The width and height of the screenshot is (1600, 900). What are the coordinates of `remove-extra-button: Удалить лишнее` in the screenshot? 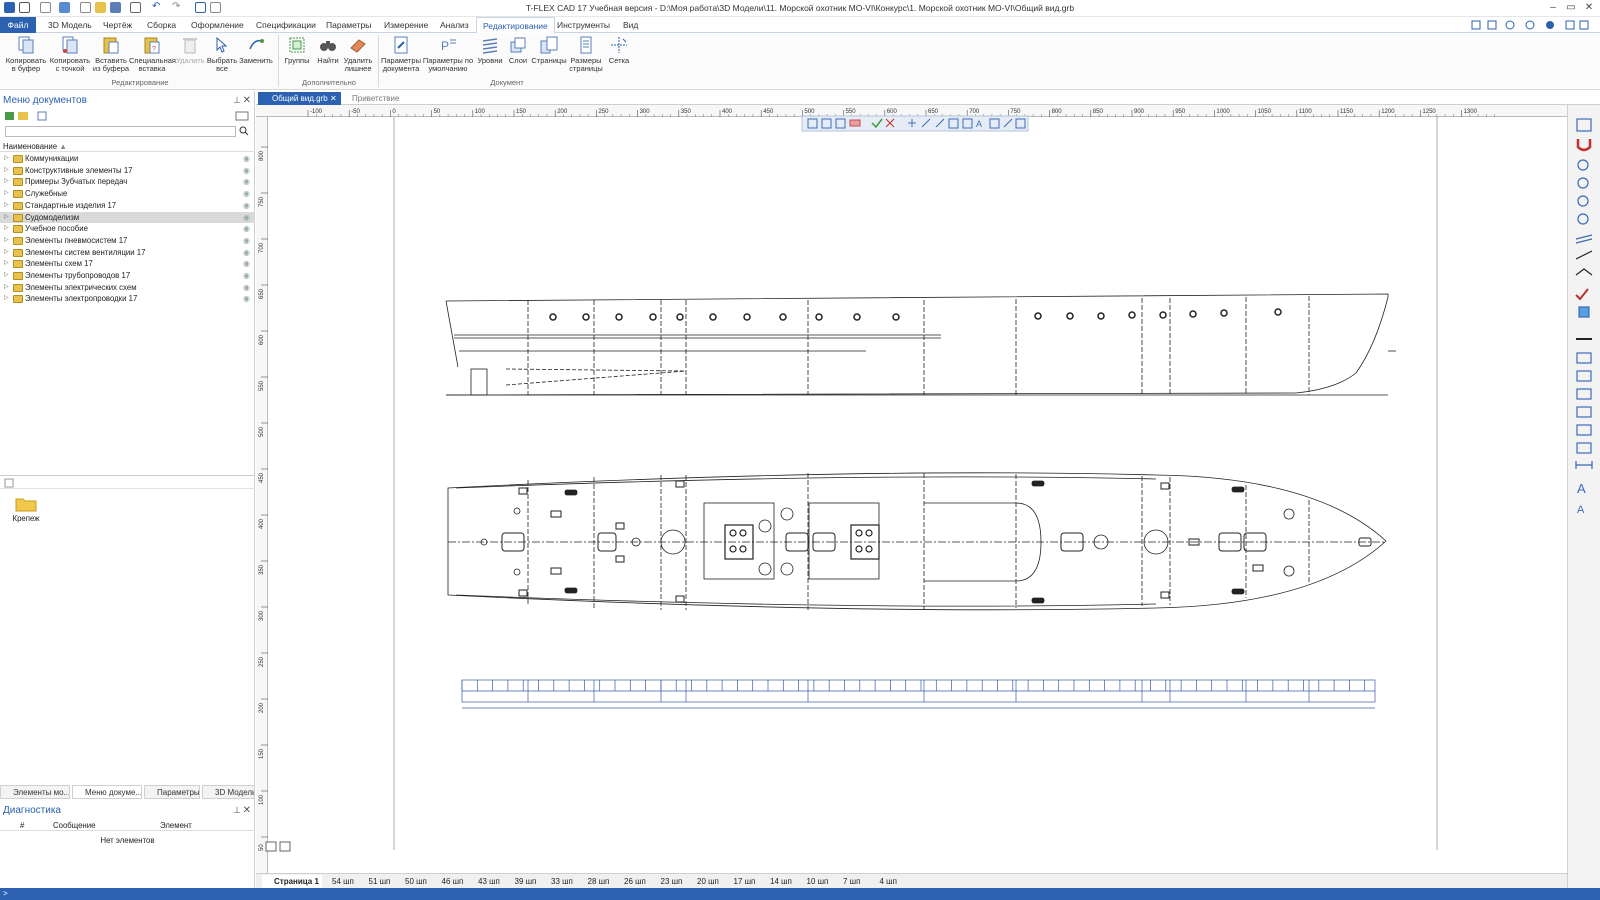 It's located at (358, 54).